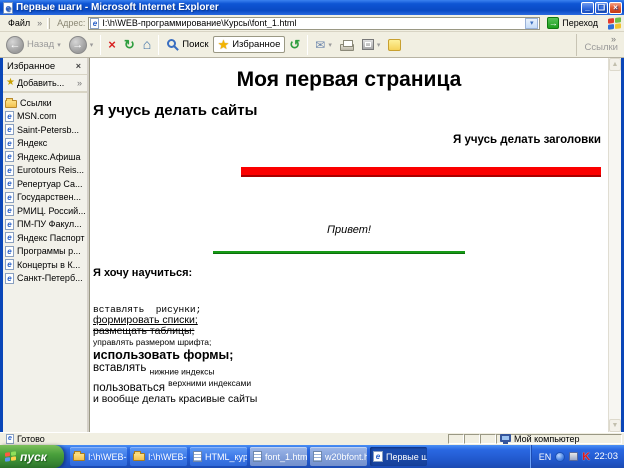  I want to click on address-dropdown: ▾, so click(532, 23).